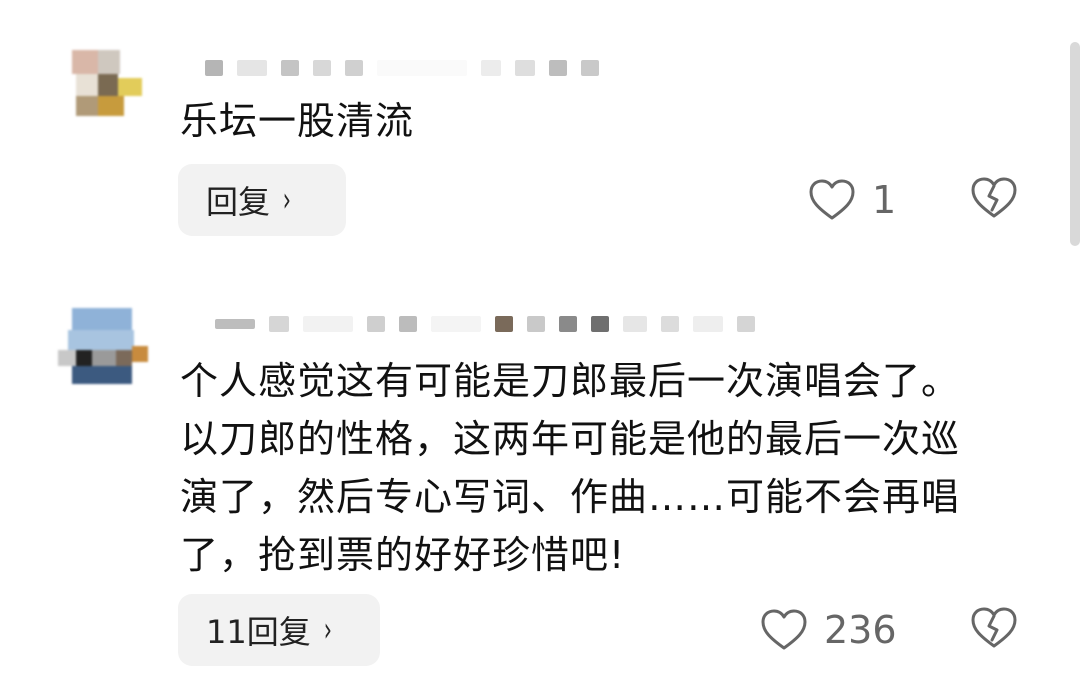 This screenshot has height=698, width=1080. What do you see at coordinates (258, 632) in the screenshot?
I see `reply-label: 11回复` at bounding box center [258, 632].